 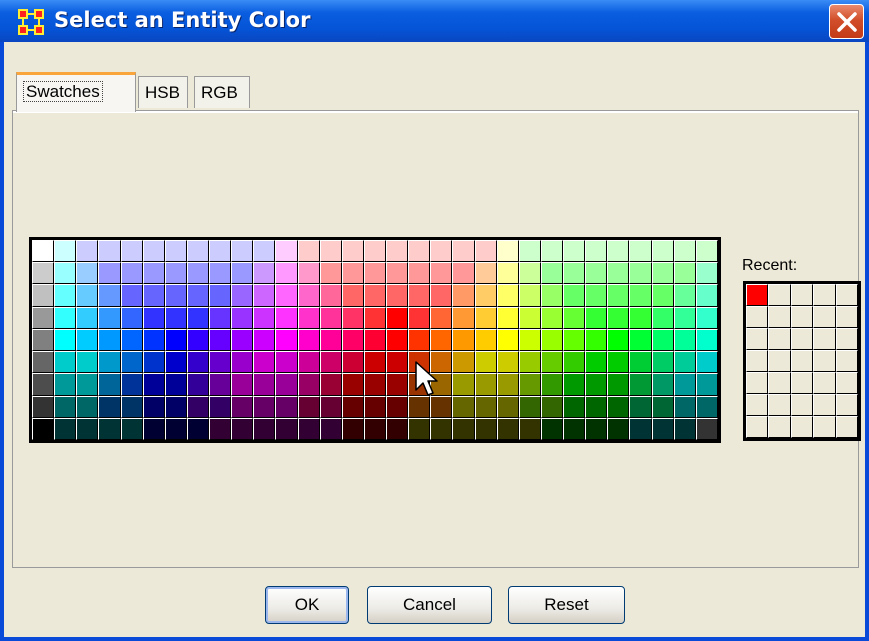 I want to click on close-button, so click(x=846, y=21).